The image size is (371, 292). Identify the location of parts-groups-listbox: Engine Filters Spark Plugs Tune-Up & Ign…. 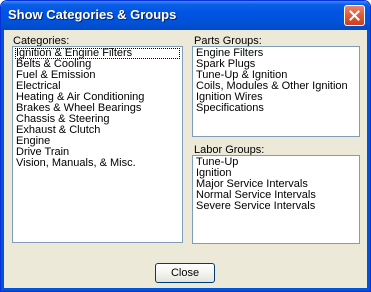
(276, 91).